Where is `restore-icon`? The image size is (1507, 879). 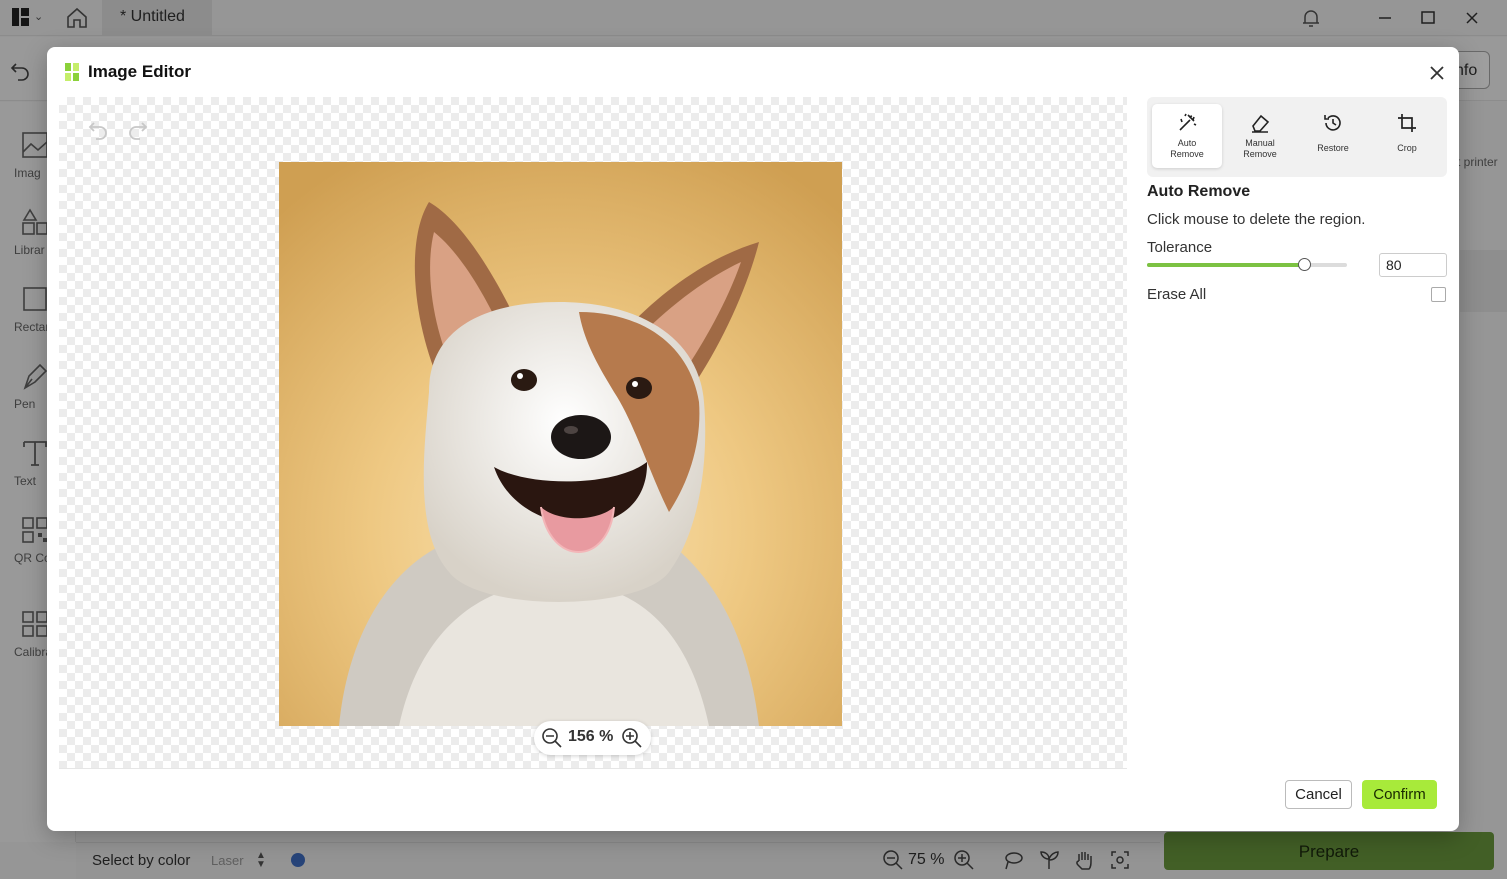
restore-icon is located at coordinates (1332, 123).